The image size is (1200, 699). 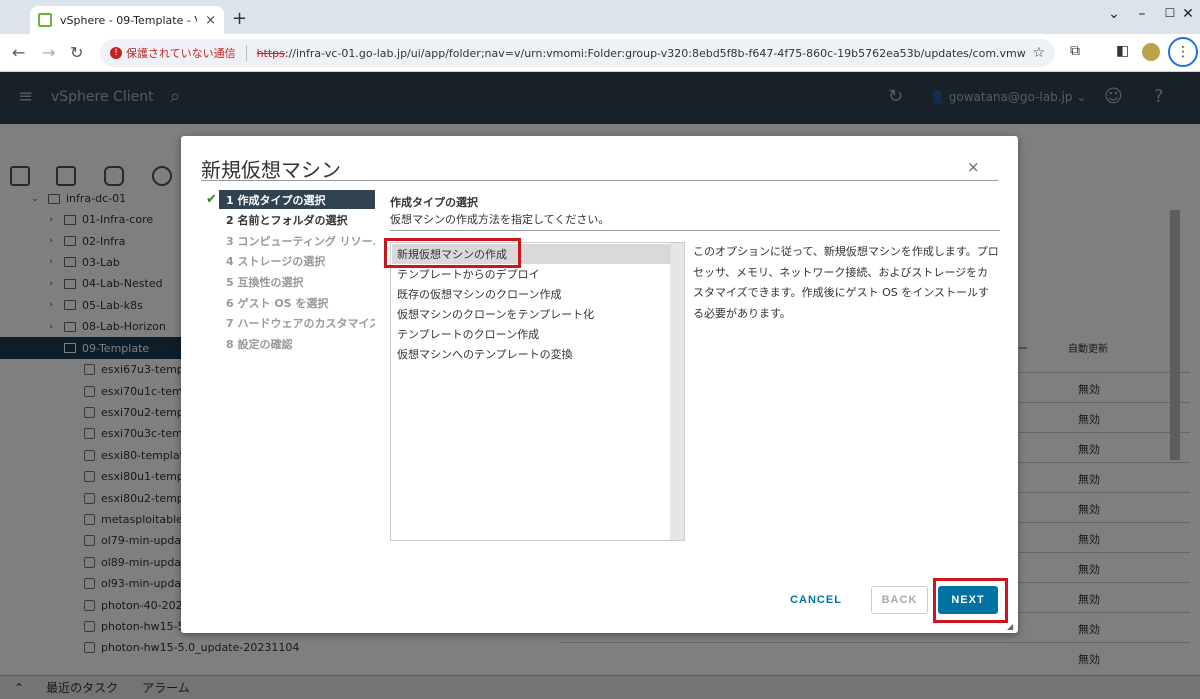 I want to click on back-arrow-icon: ←, so click(x=18, y=52).